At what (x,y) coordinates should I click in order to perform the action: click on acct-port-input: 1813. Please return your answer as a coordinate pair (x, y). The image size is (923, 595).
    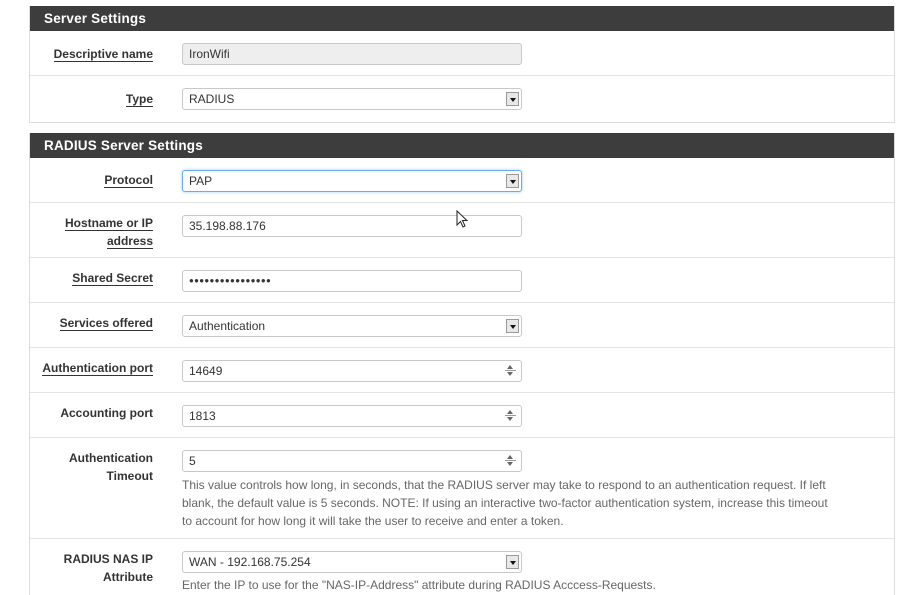
    Looking at the image, I should click on (352, 416).